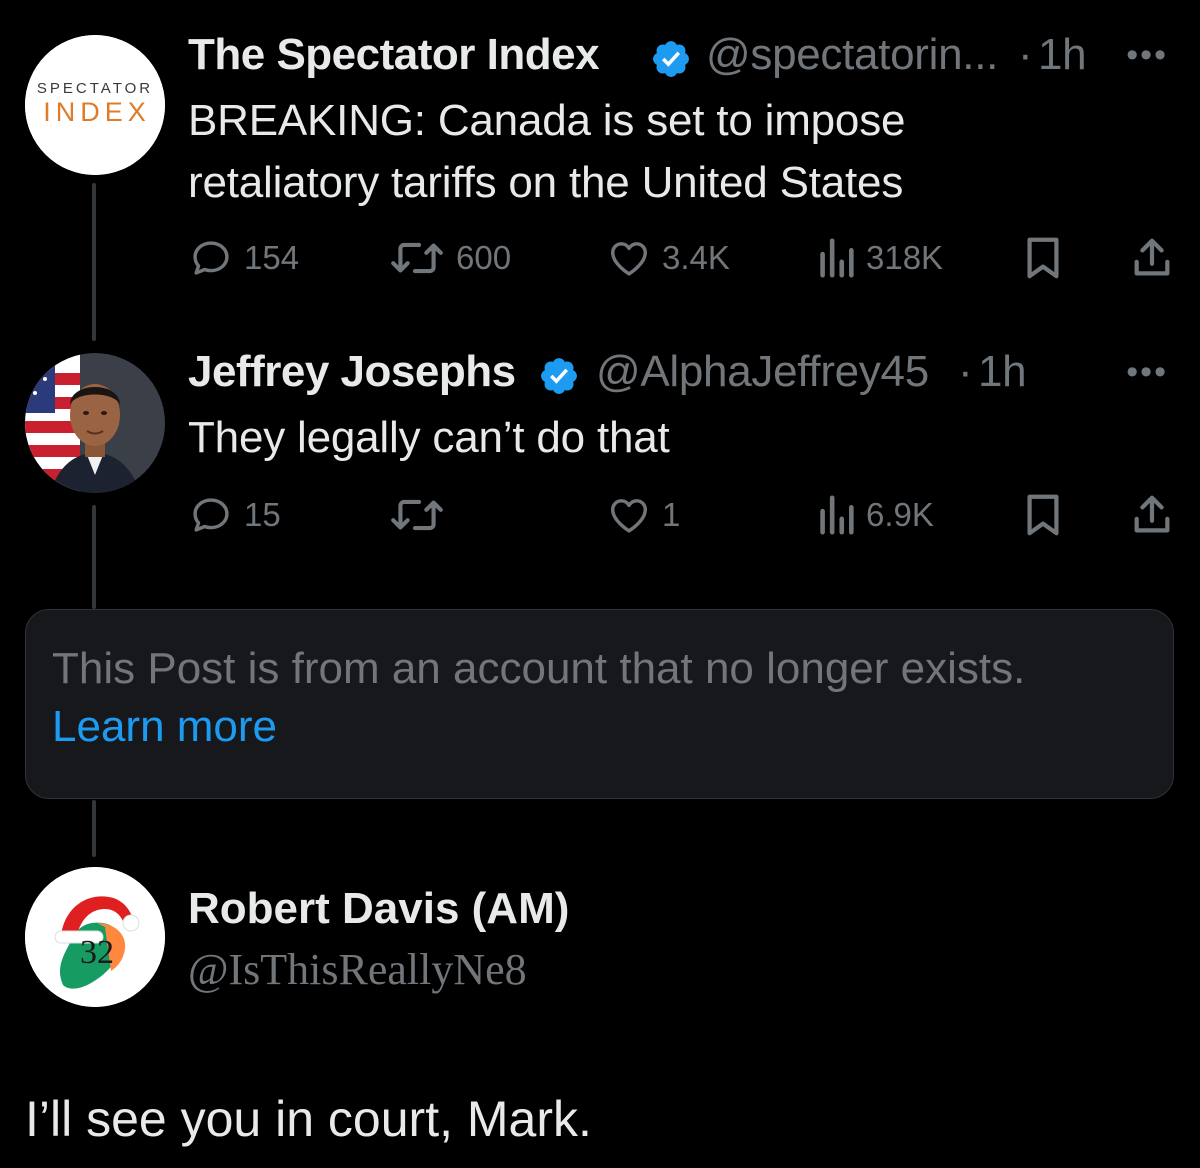 Image resolution: width=1200 pixels, height=1168 pixels. I want to click on post-text: They legally can’t do that, so click(429, 437).